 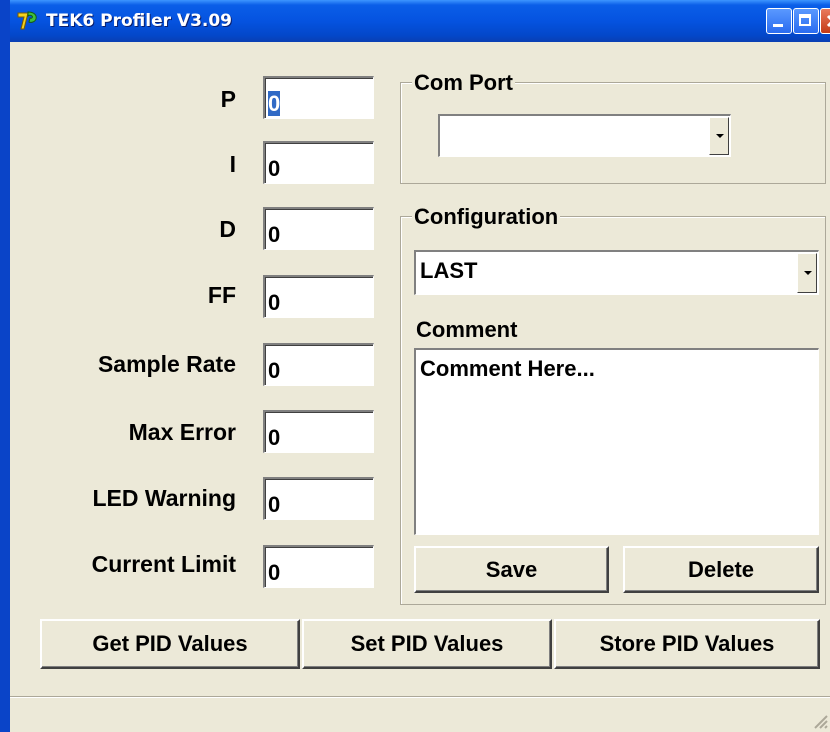 I want to click on configuration-title: Configuration, so click(x=486, y=217).